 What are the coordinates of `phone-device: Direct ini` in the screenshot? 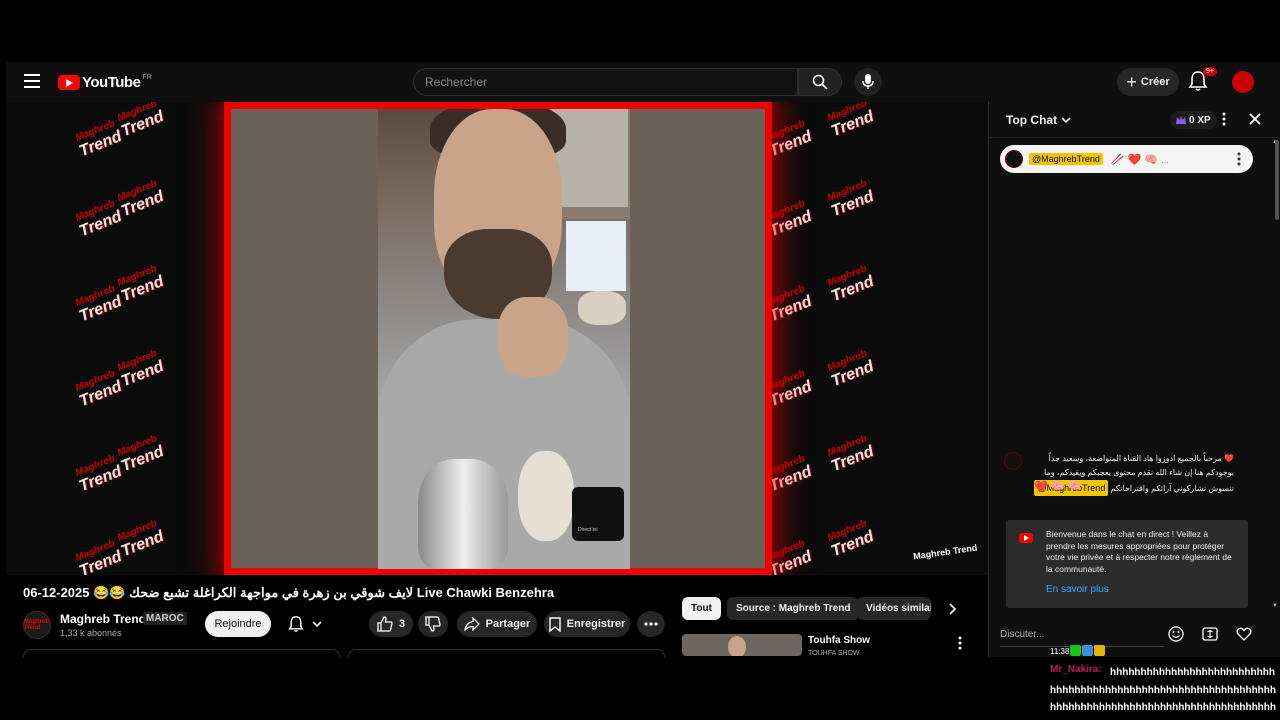 It's located at (598, 514).